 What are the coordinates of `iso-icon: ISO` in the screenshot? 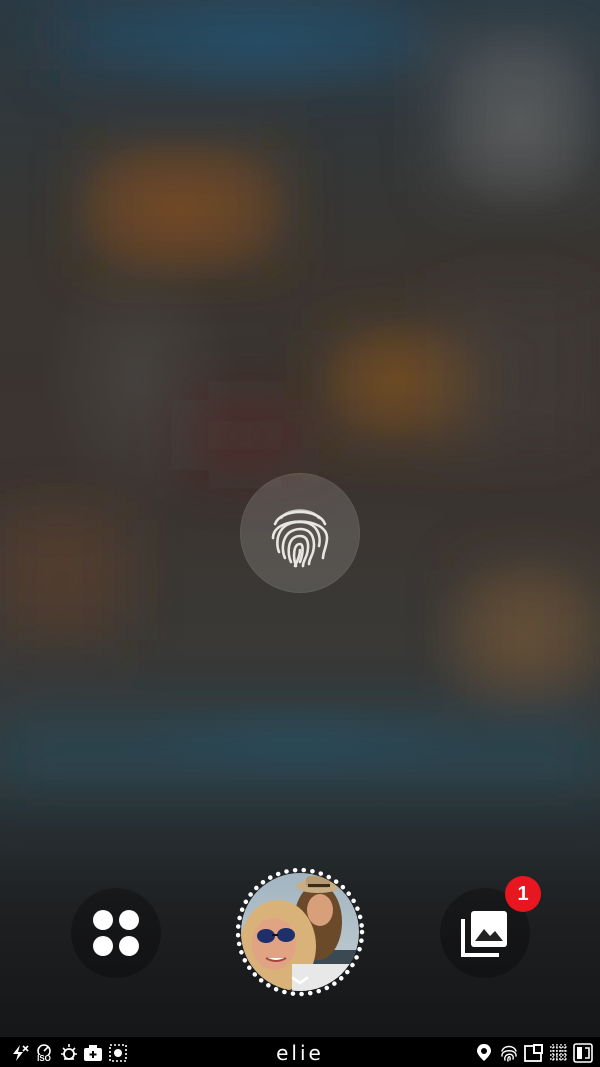 It's located at (44, 1054).